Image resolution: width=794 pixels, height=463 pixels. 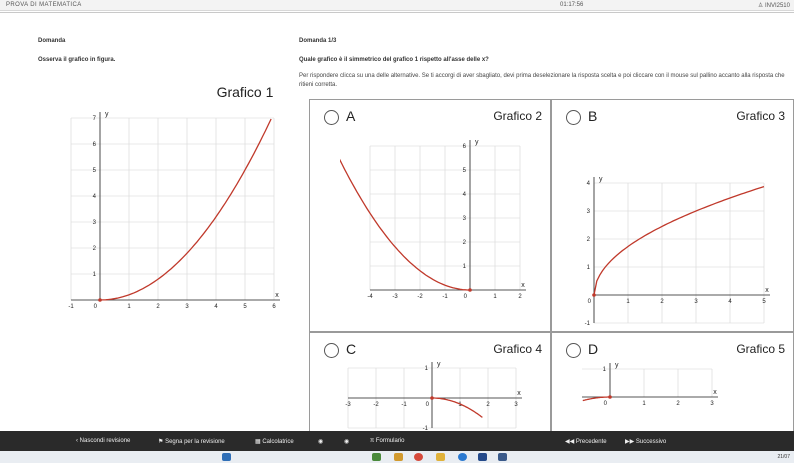 What do you see at coordinates (645, 441) in the screenshot?
I see `next-button: ▶▶ Successivo` at bounding box center [645, 441].